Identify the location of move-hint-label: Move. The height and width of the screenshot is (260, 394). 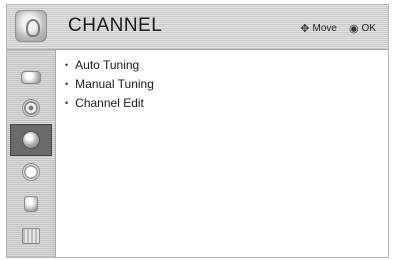
(324, 28).